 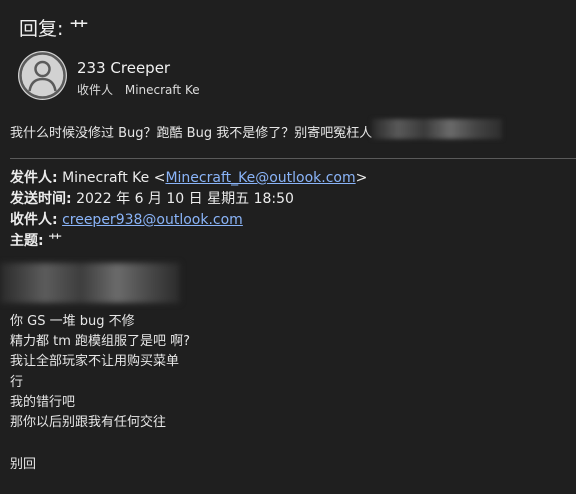 What do you see at coordinates (34, 178) in the screenshot?
I see `from-label: 发件人:` at bounding box center [34, 178].